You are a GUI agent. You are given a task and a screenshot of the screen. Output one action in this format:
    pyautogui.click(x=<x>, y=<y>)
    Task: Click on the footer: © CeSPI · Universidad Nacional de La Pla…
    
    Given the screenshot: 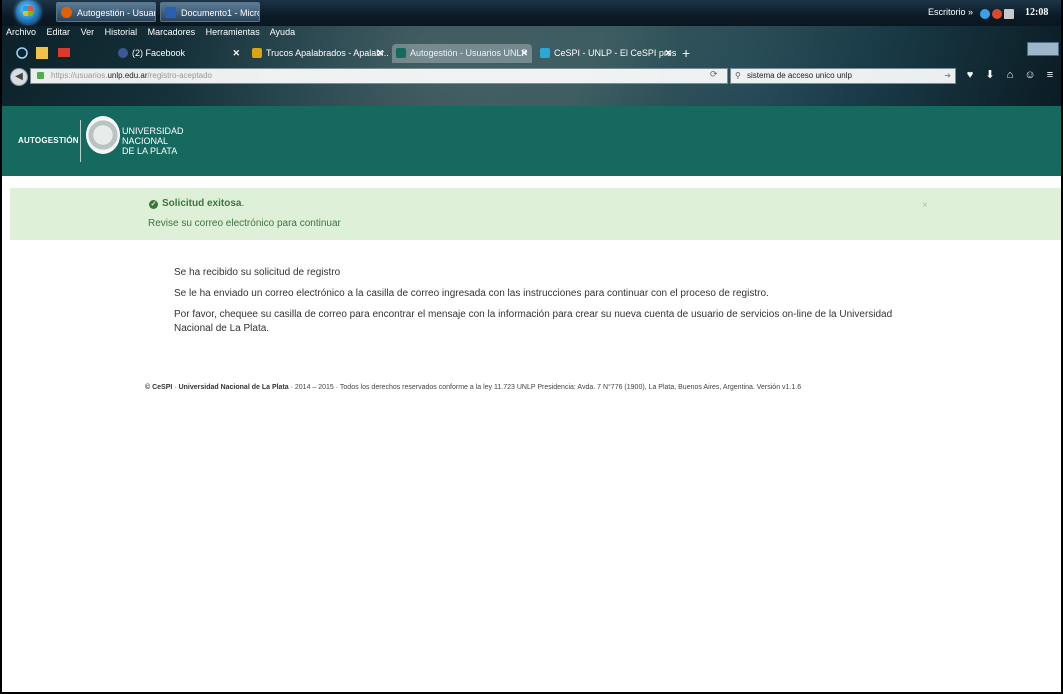 What is the action you would take?
    pyautogui.click(x=473, y=387)
    